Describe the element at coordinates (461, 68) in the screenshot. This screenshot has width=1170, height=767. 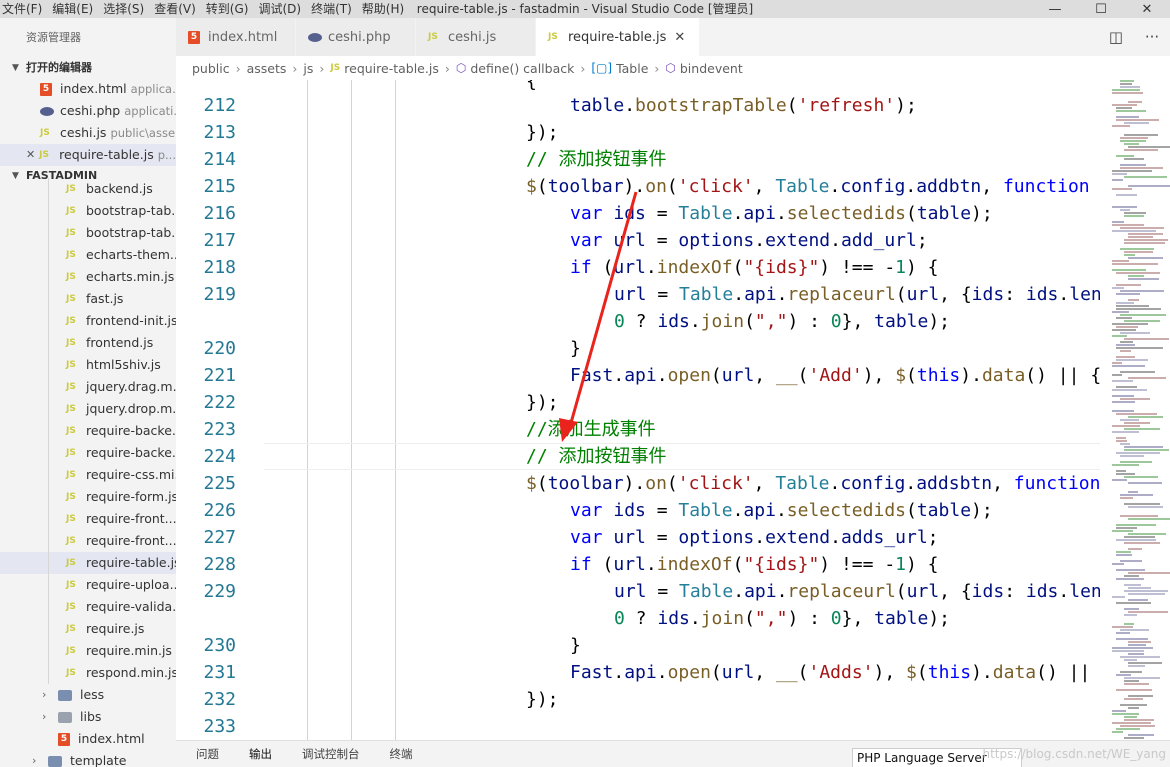
I see `cube-icon: ⬡` at that location.